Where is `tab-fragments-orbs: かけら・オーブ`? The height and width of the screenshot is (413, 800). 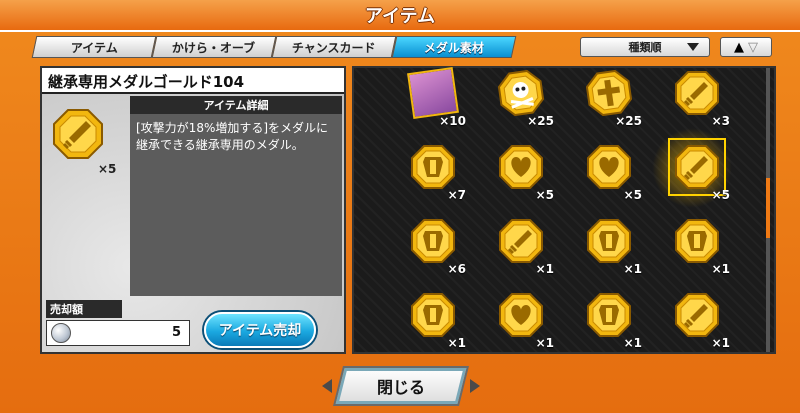
tab-fragments-orbs: かけら・オーブ is located at coordinates (214, 47).